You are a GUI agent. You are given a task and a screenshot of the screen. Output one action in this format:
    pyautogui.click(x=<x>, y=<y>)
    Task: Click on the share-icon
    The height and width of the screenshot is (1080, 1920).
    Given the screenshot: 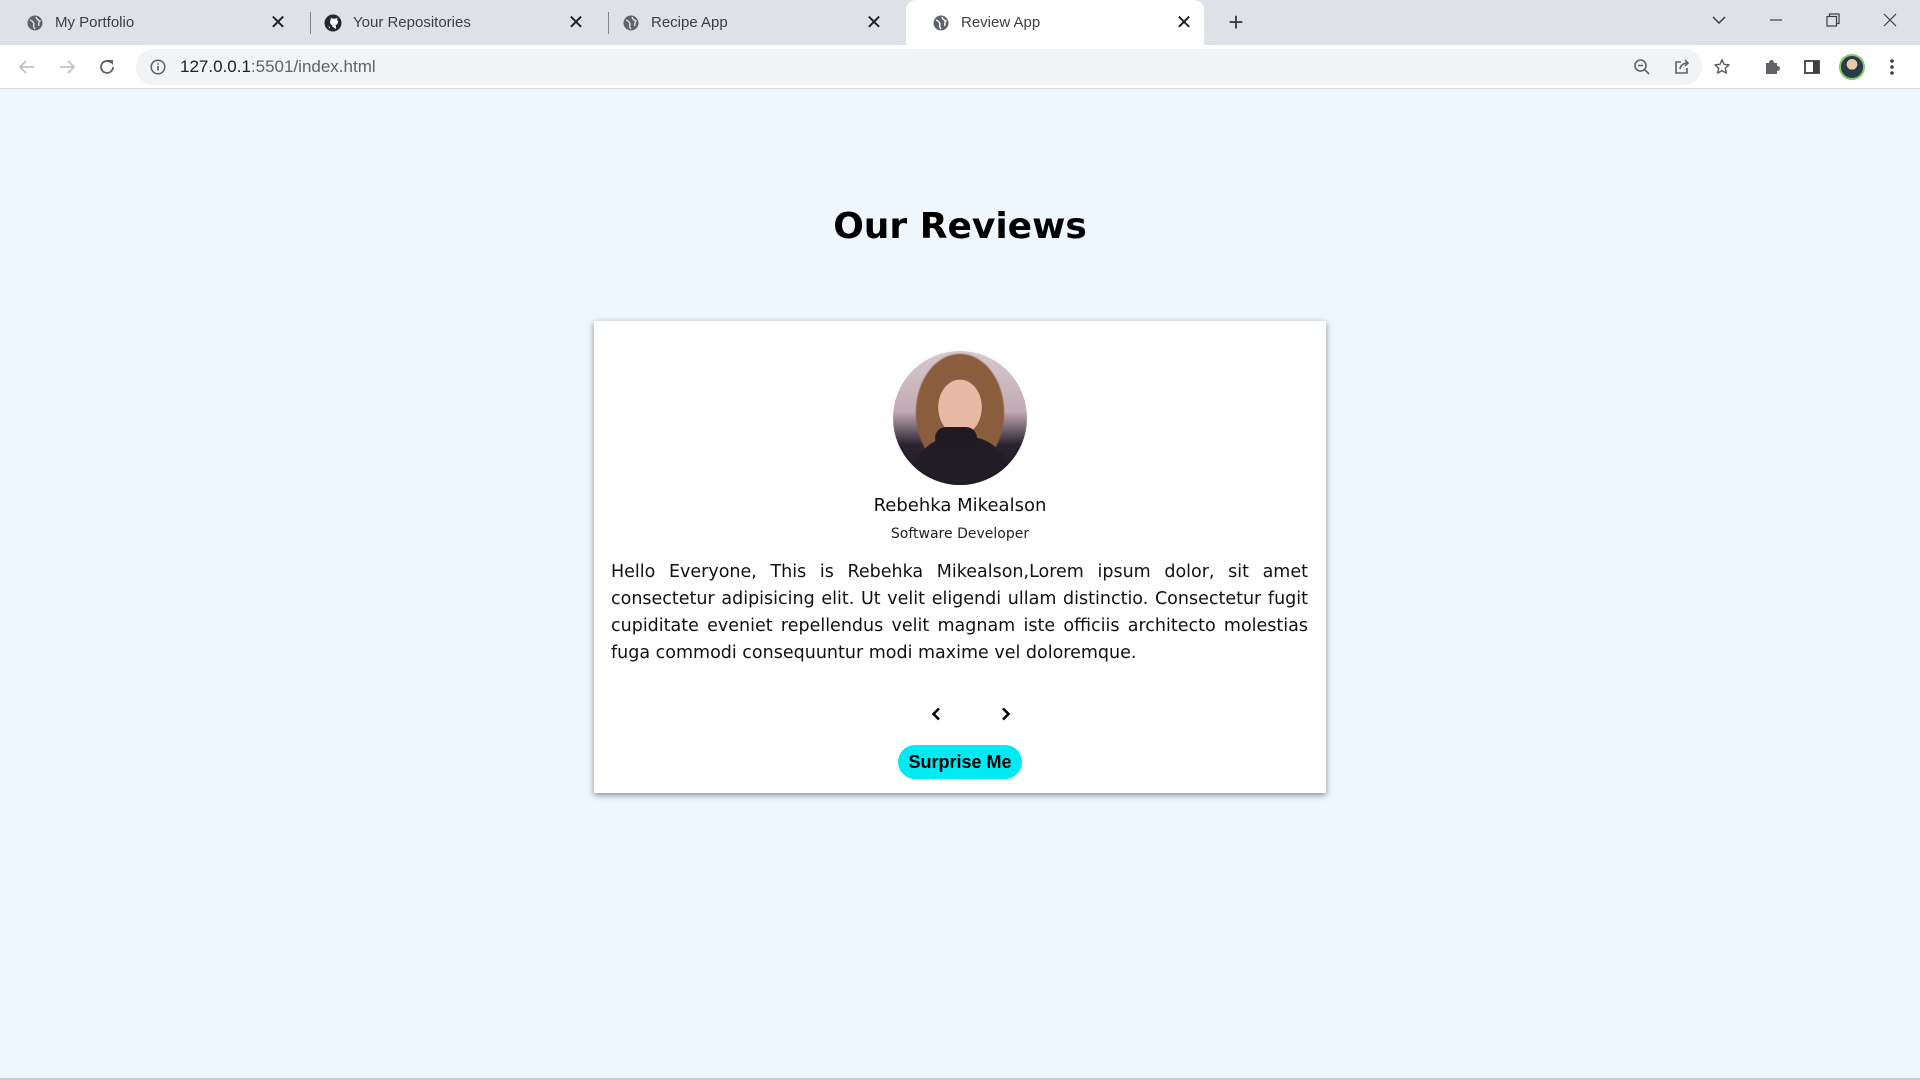 What is the action you would take?
    pyautogui.click(x=1682, y=66)
    